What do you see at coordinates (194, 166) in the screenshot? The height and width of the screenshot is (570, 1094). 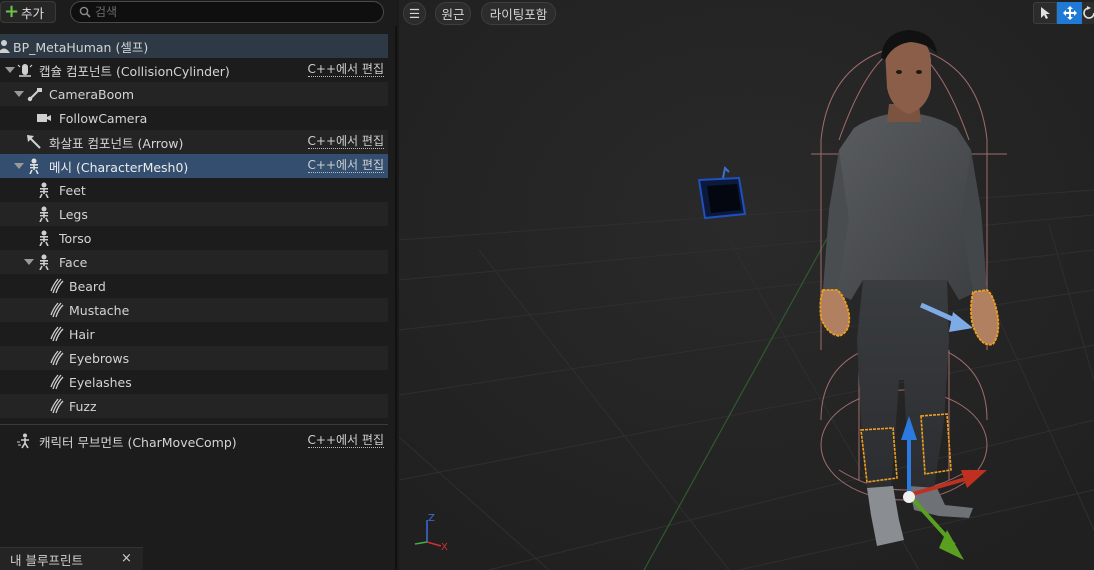 I see `tree-row-mesh: 메시 (CharacterMesh0) C++에서 편집` at bounding box center [194, 166].